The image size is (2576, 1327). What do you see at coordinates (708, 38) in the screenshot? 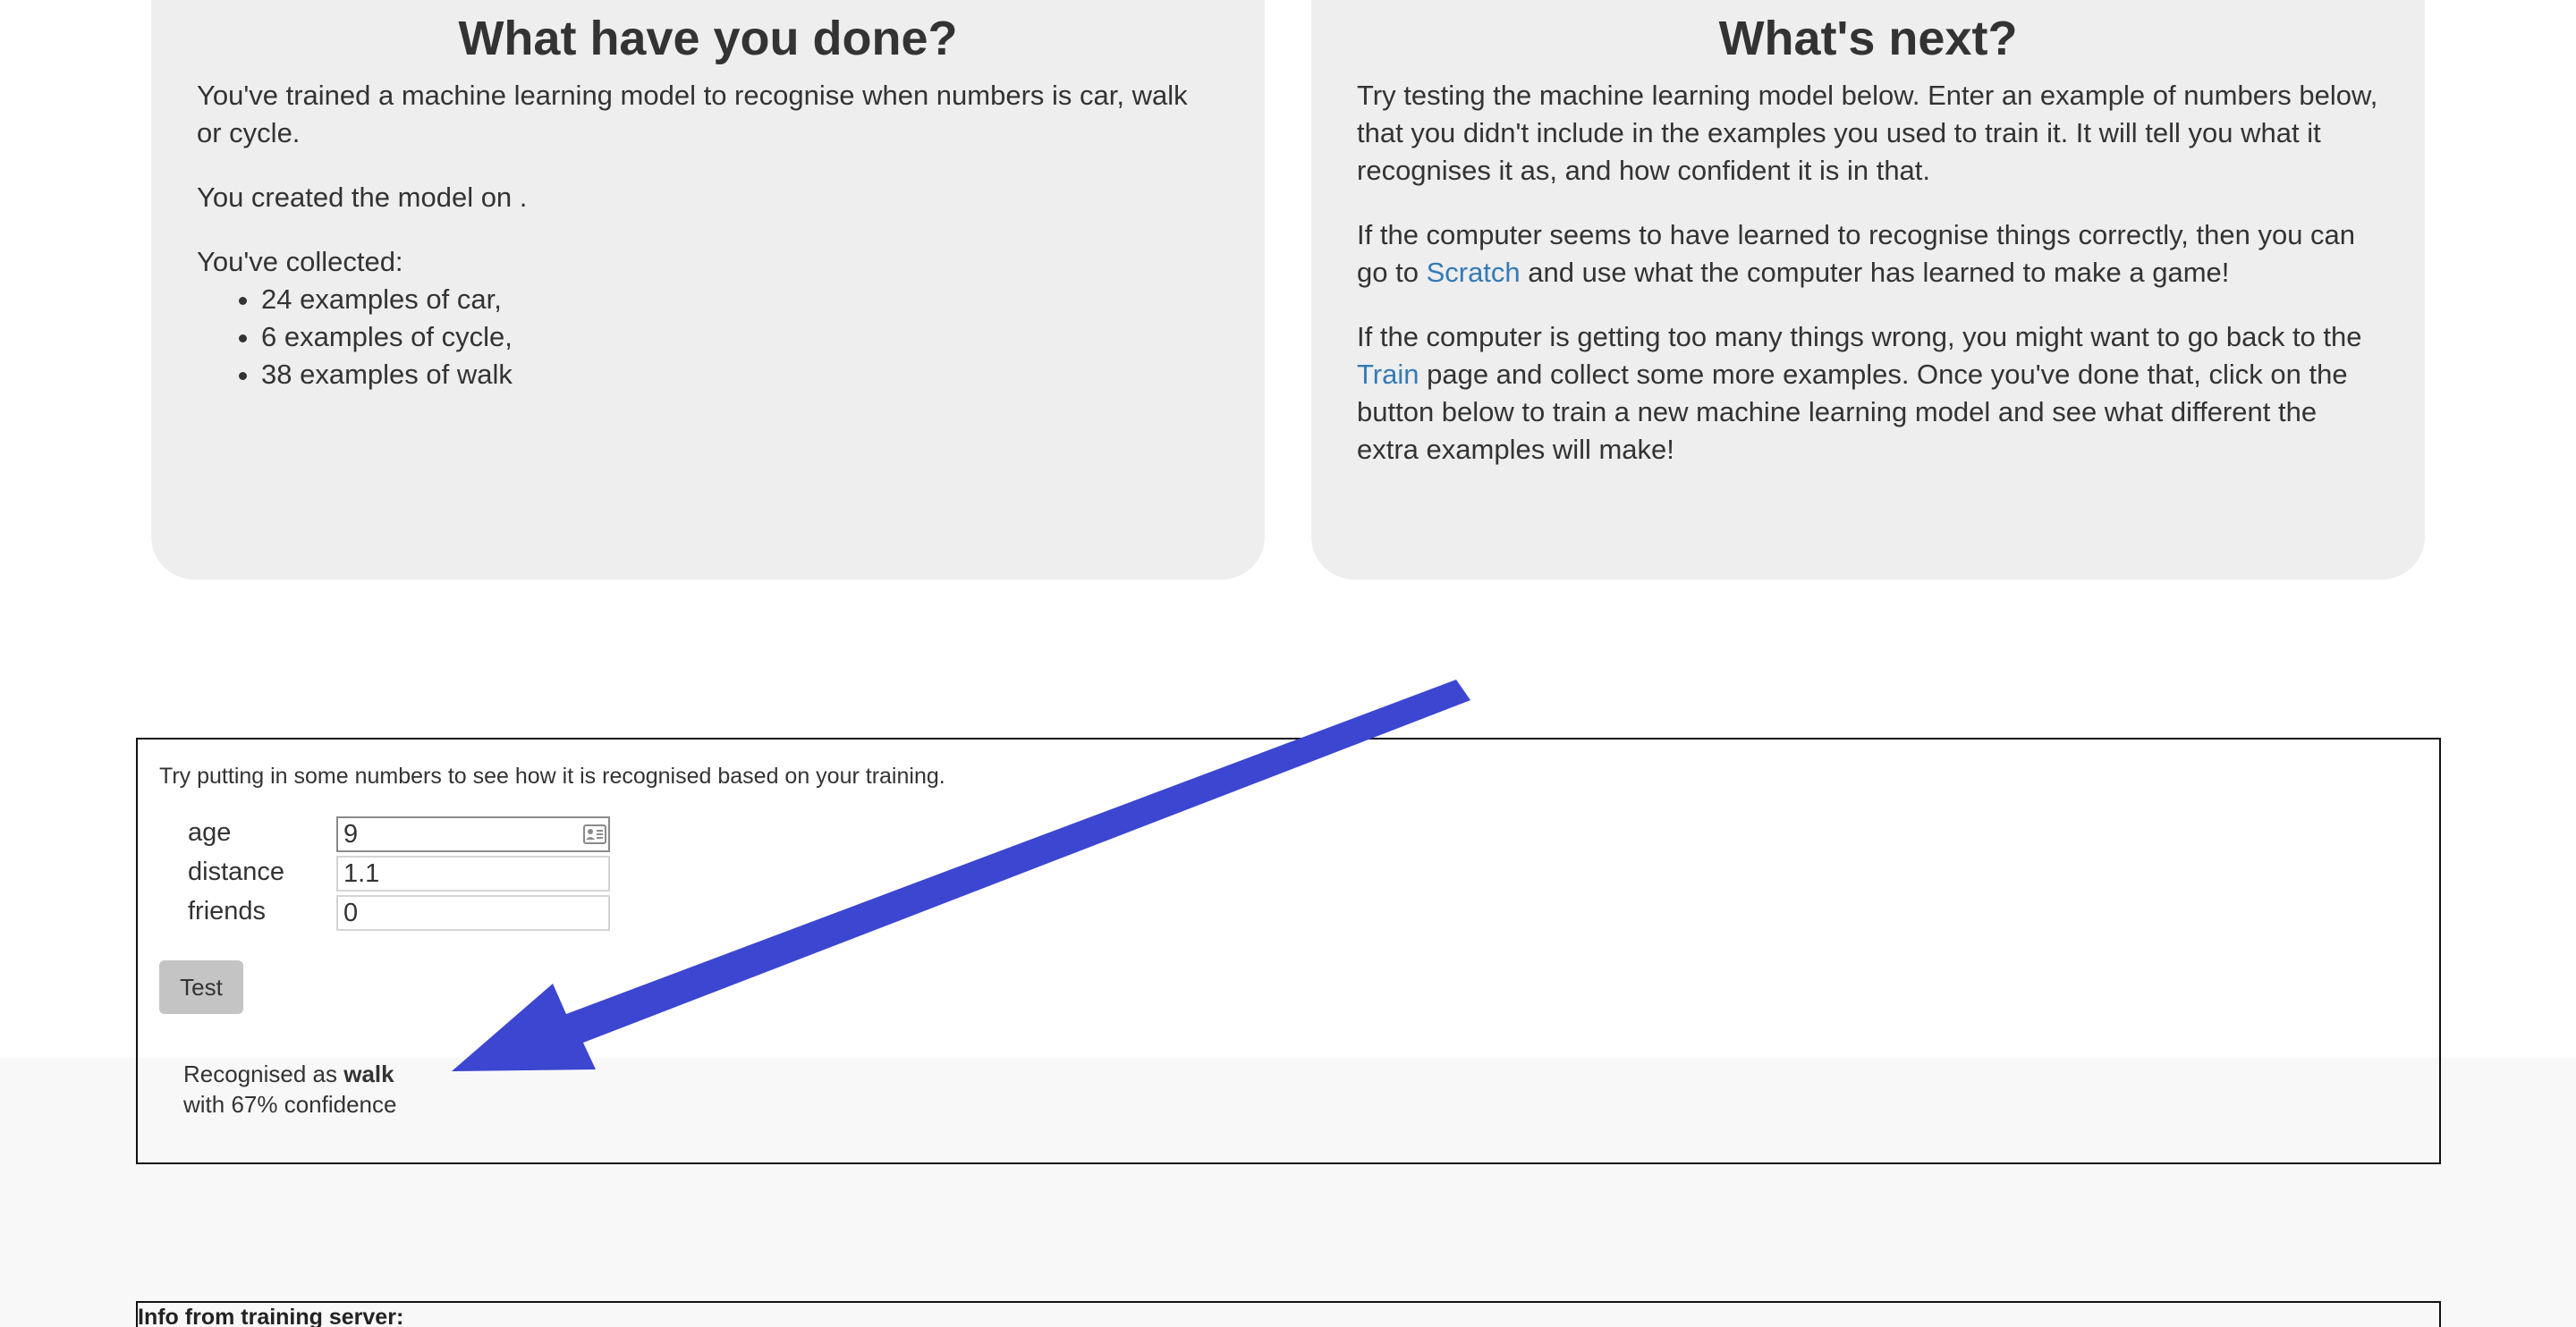
I see `done-panel-title: What have you done?` at bounding box center [708, 38].